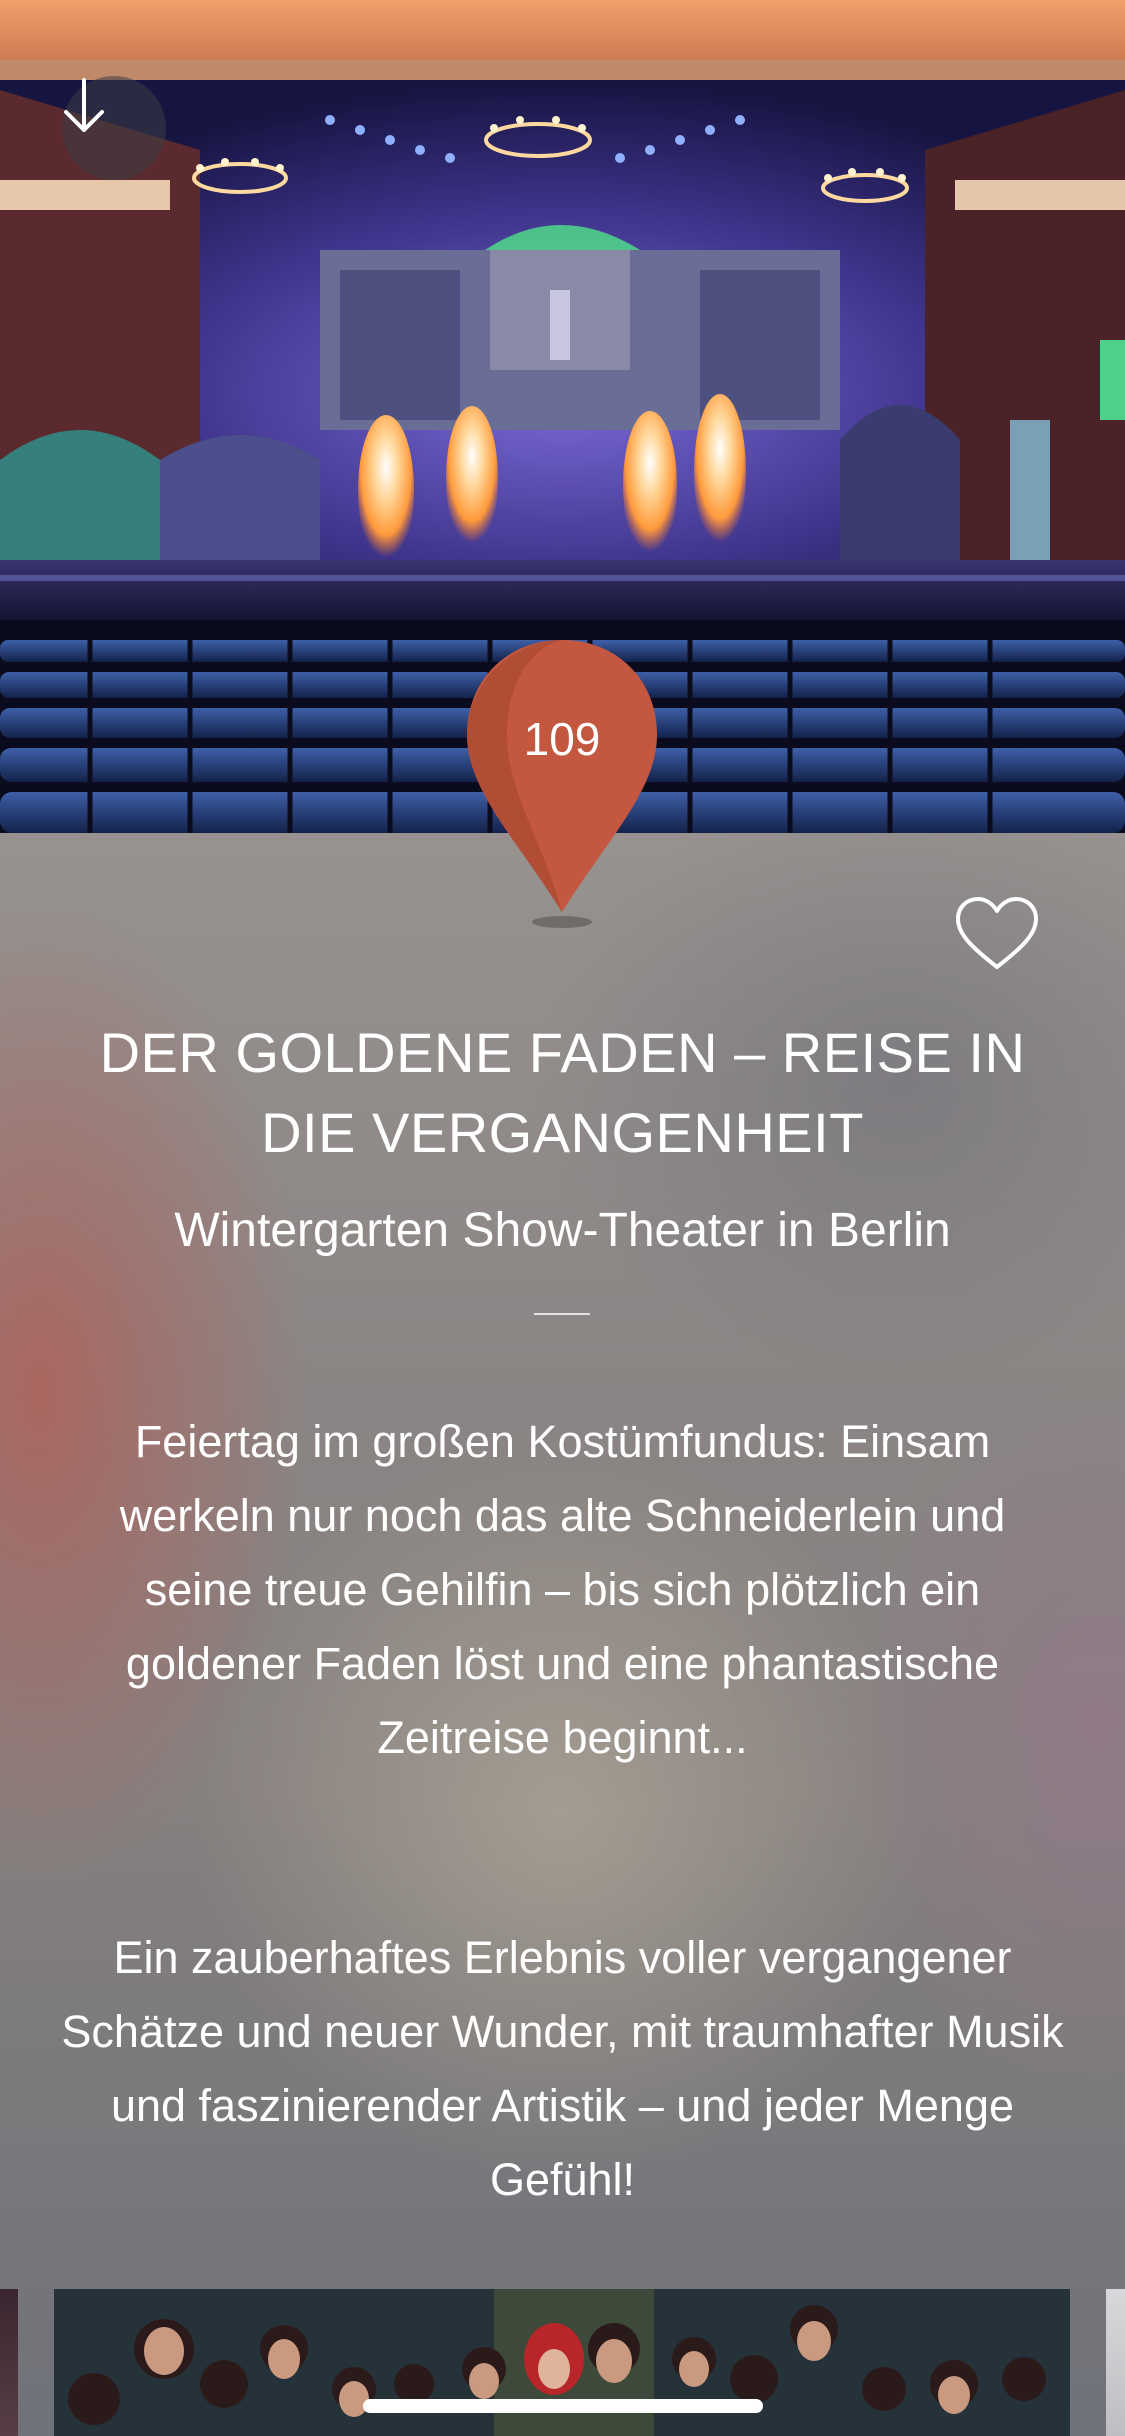 This screenshot has height=2436, width=1125. I want to click on map-pin-icon: 109, so click(562, 785).